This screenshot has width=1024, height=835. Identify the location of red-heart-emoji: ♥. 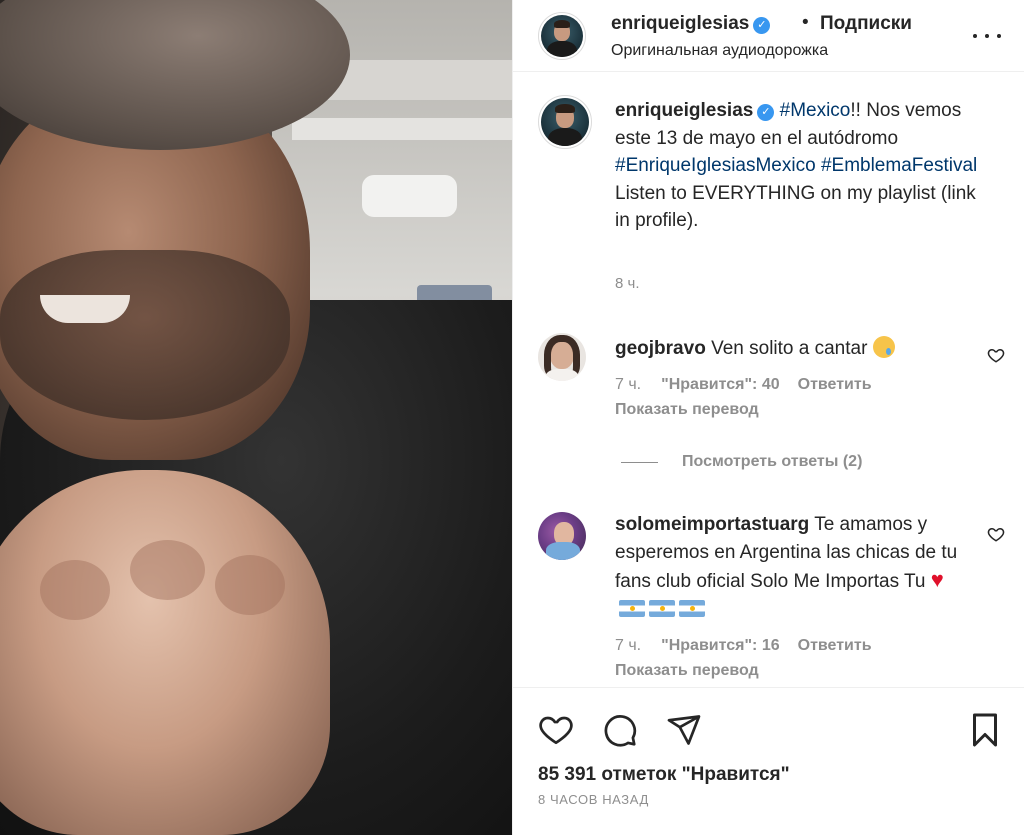
(937, 579).